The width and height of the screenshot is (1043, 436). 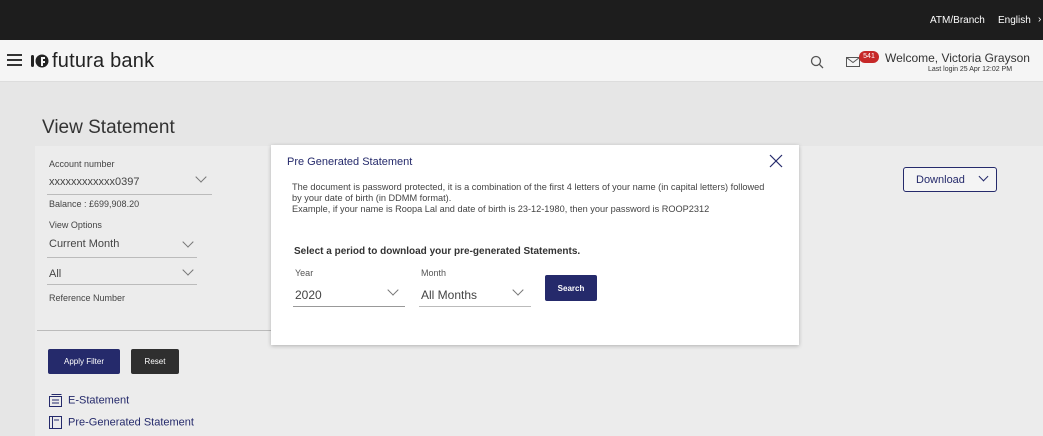 What do you see at coordinates (87, 298) in the screenshot?
I see `reference-number-label: Reference Number` at bounding box center [87, 298].